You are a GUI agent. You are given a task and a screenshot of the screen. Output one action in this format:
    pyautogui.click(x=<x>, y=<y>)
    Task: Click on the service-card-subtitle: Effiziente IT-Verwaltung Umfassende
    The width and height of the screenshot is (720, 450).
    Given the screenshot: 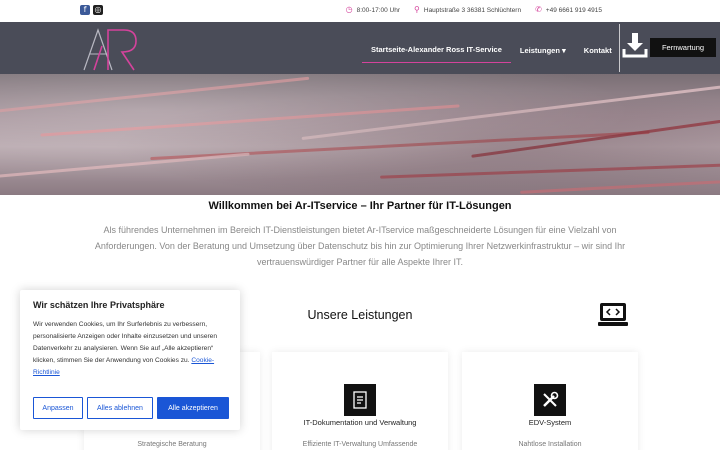 What is the action you would take?
    pyautogui.click(x=360, y=444)
    